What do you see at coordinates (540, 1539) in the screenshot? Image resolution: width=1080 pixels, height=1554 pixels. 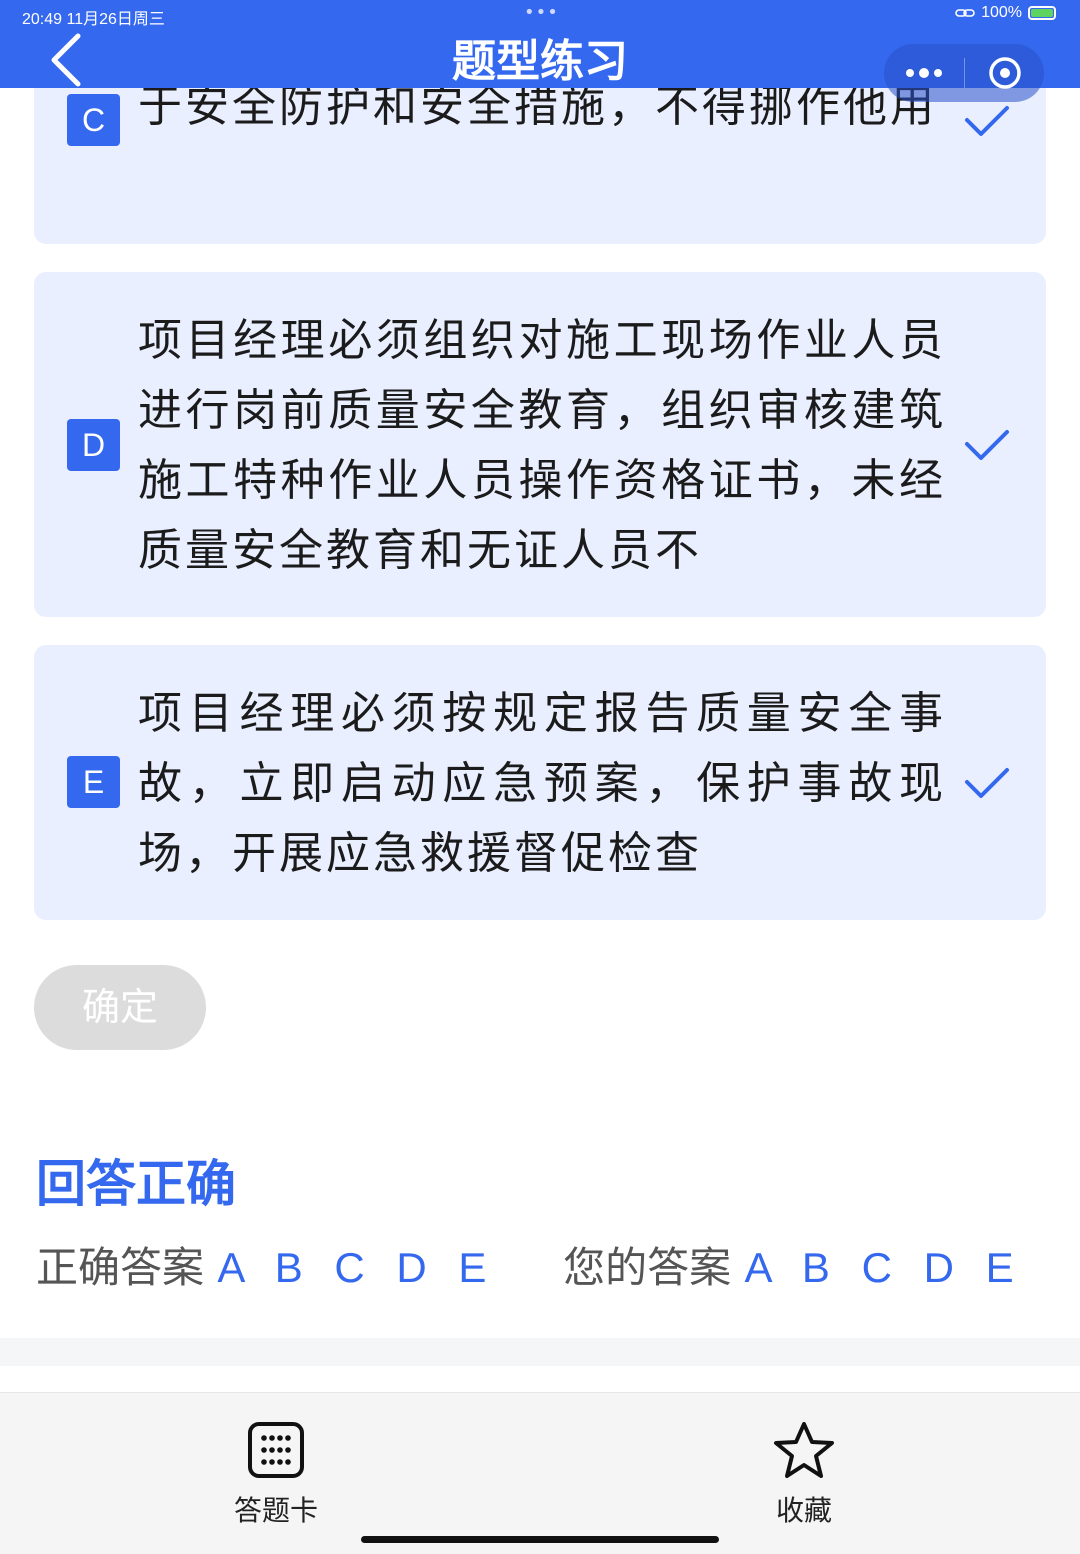 I see `home-indicator` at bounding box center [540, 1539].